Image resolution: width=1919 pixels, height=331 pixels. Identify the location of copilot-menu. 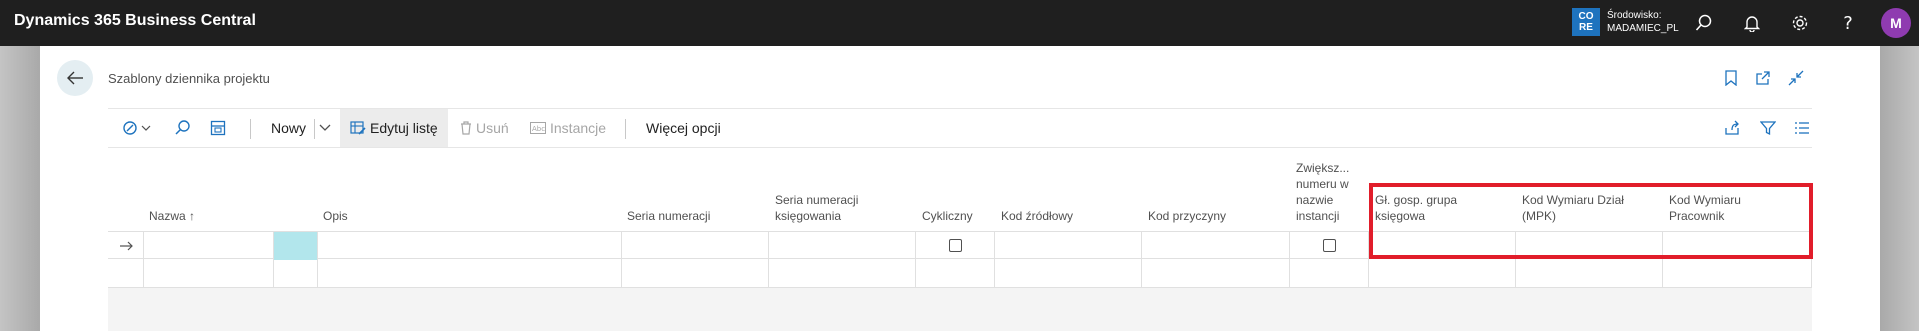
(137, 128).